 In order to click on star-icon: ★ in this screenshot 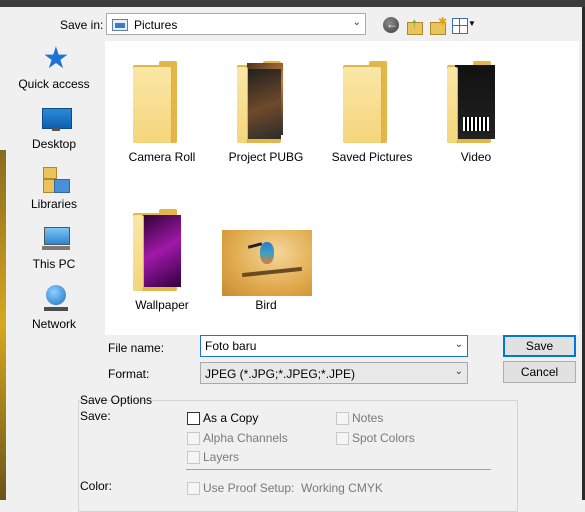, I will do `click(56, 58)`.